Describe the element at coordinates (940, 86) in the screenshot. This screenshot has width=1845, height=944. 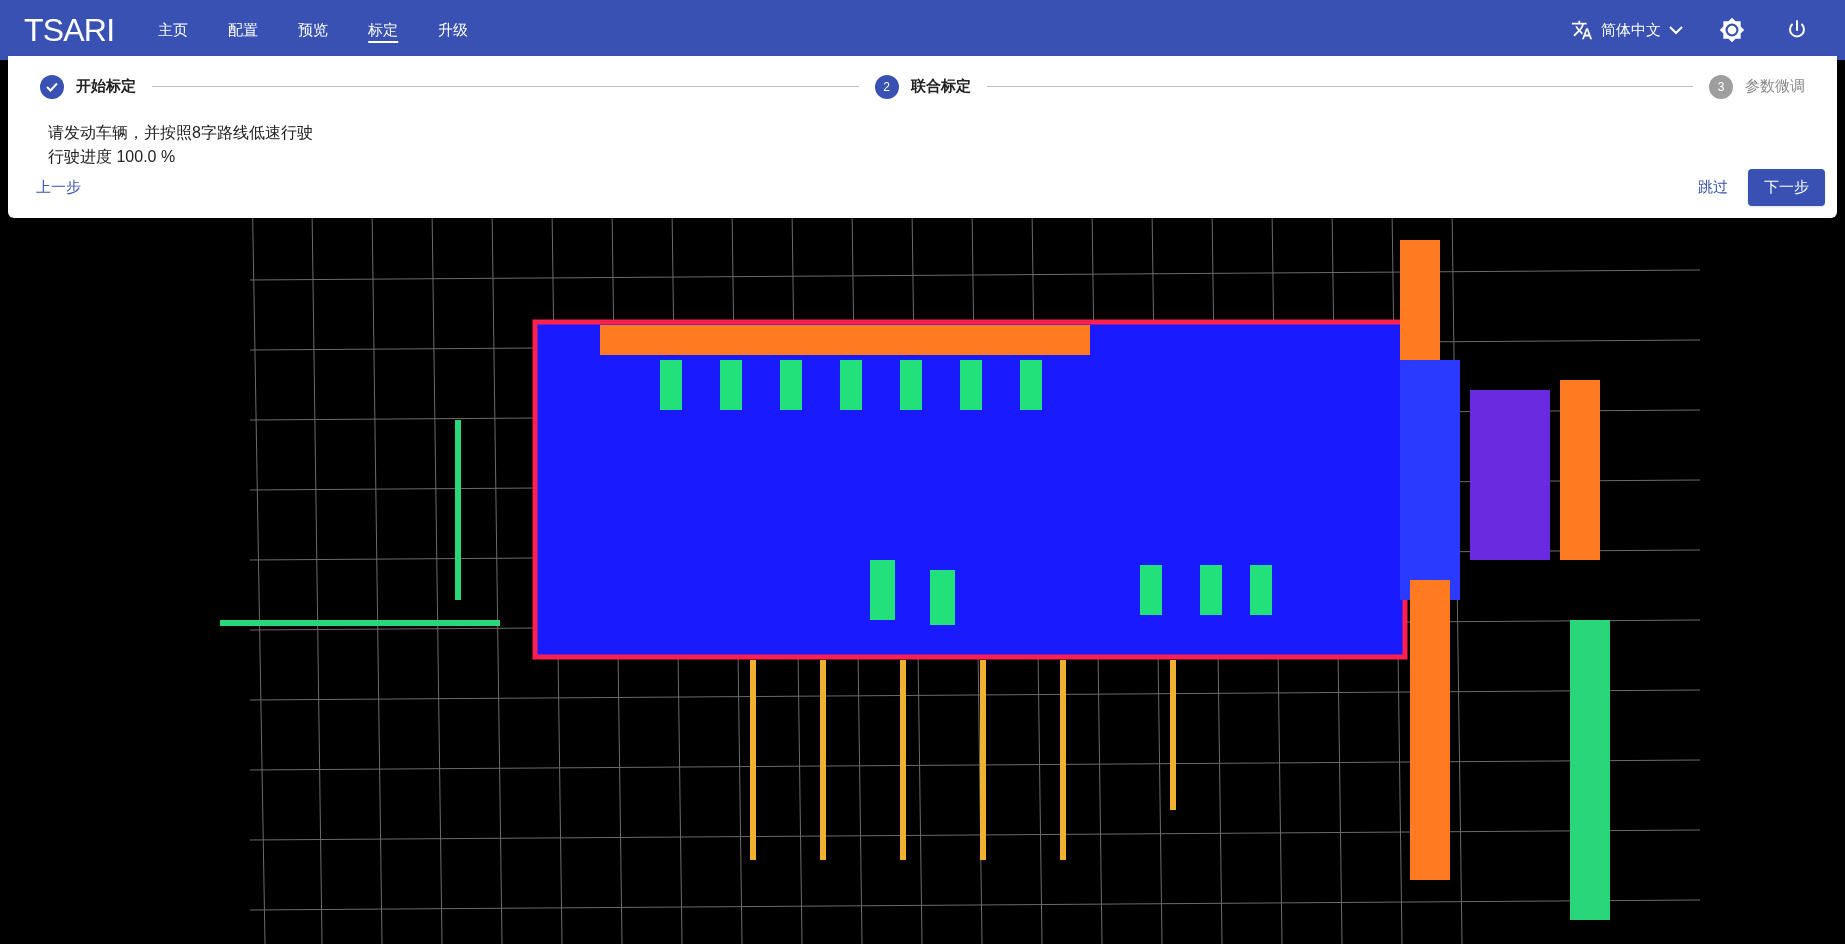
I see `step-label: 联合标定` at that location.